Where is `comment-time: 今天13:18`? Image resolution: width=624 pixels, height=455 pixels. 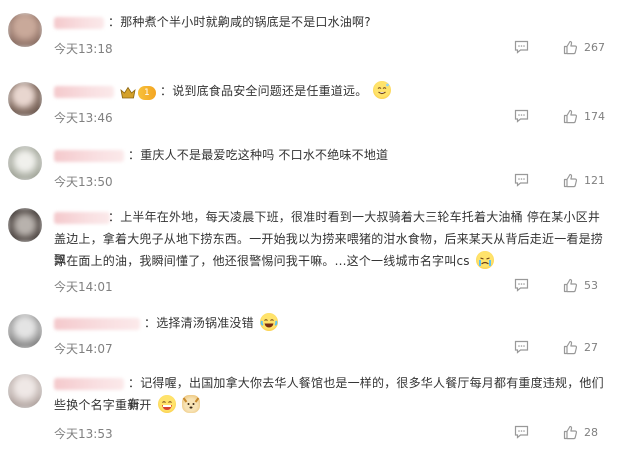
comment-time: 今天13:18 is located at coordinates (83, 49).